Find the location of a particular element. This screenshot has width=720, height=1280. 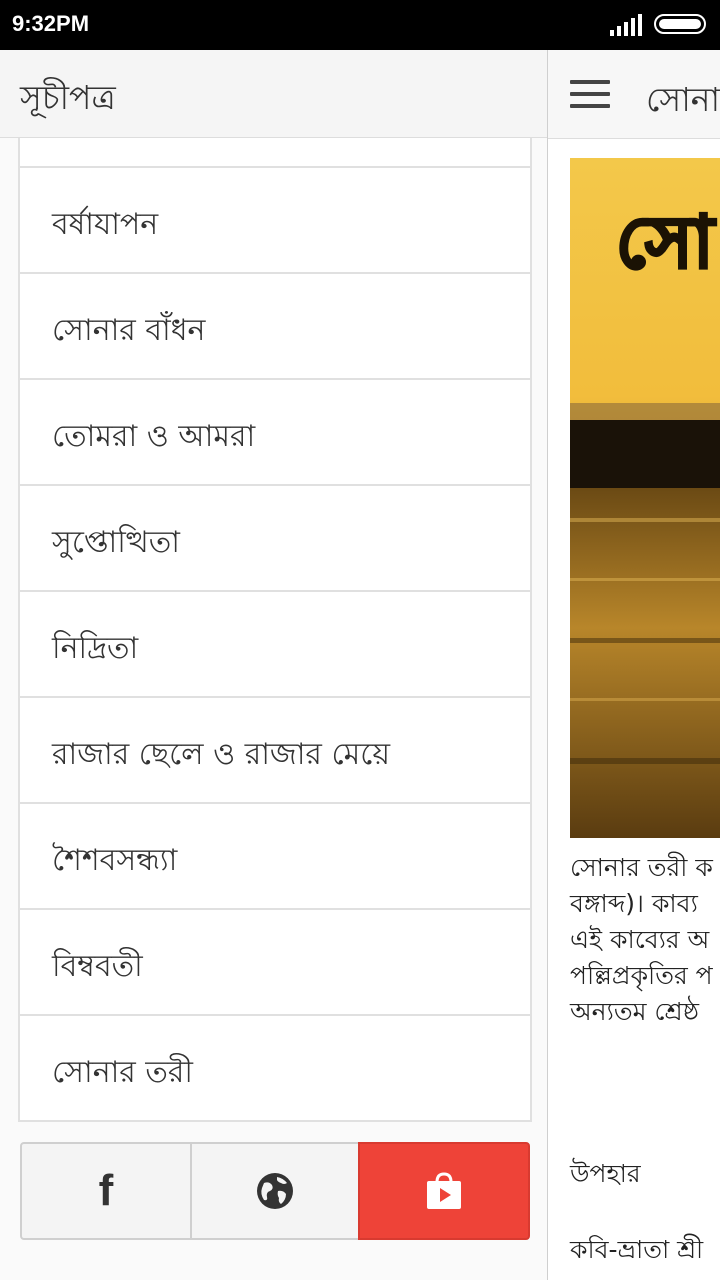

signal-icon is located at coordinates (626, 25).